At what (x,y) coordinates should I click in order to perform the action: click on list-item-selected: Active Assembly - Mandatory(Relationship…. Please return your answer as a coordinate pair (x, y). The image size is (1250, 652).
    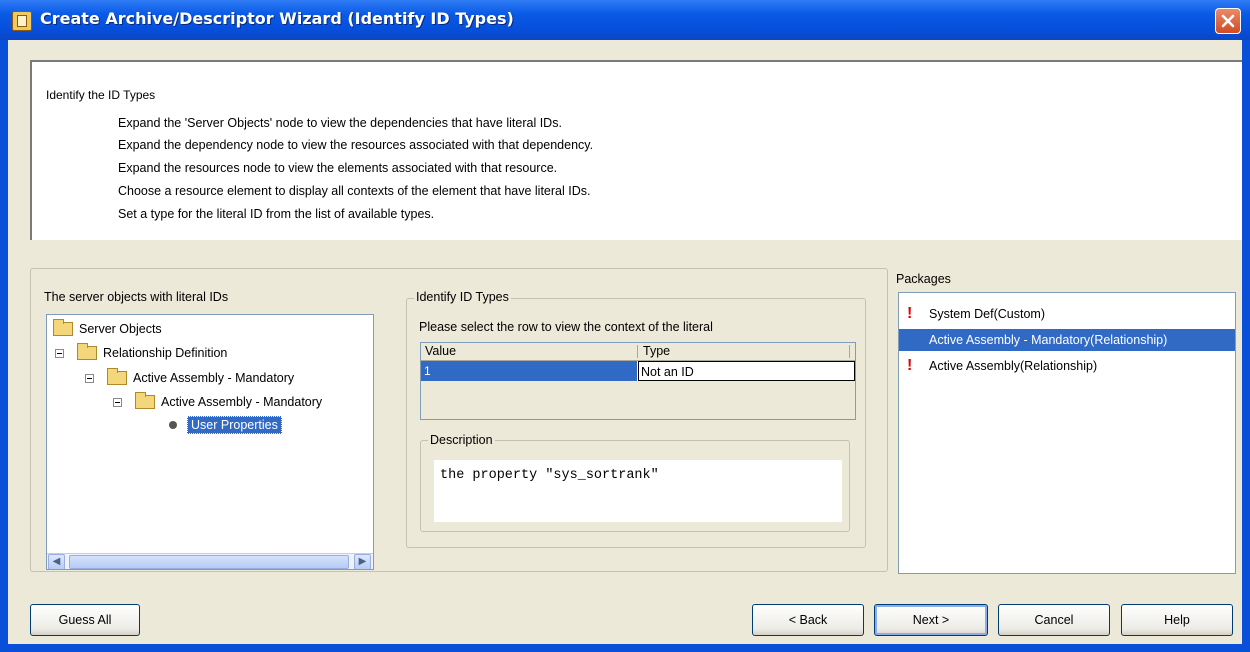
    Looking at the image, I should click on (1067, 340).